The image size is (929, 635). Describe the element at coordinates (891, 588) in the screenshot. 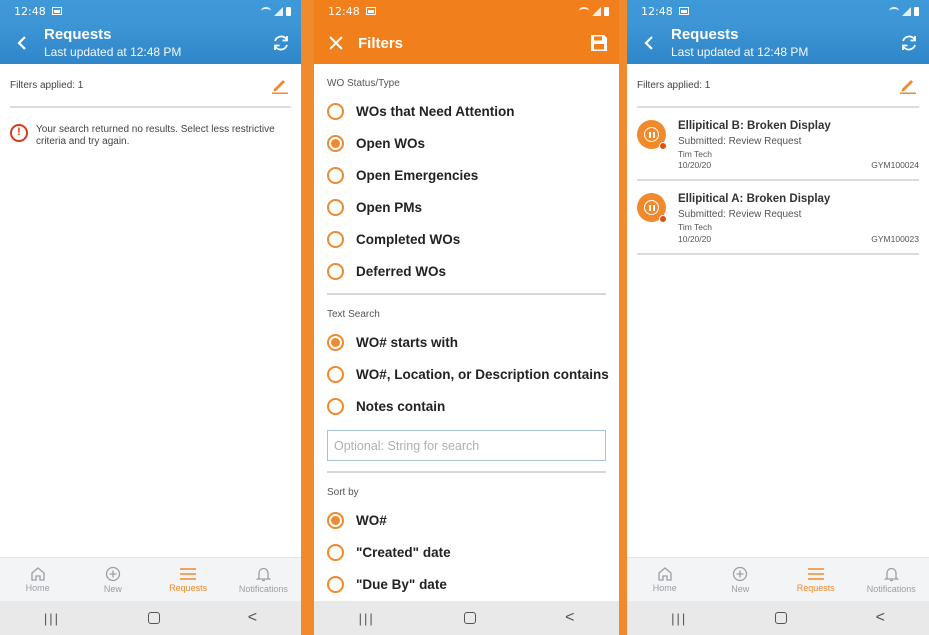

I see `nav-notifications-label: Notifications` at that location.